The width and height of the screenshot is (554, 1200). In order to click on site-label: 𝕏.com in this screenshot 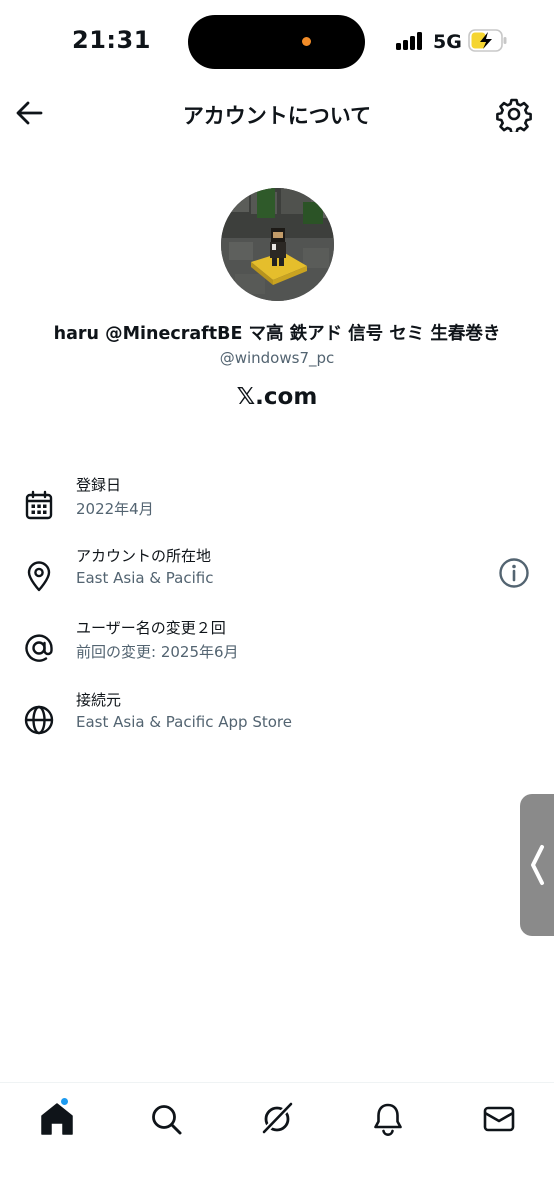, I will do `click(277, 397)`.